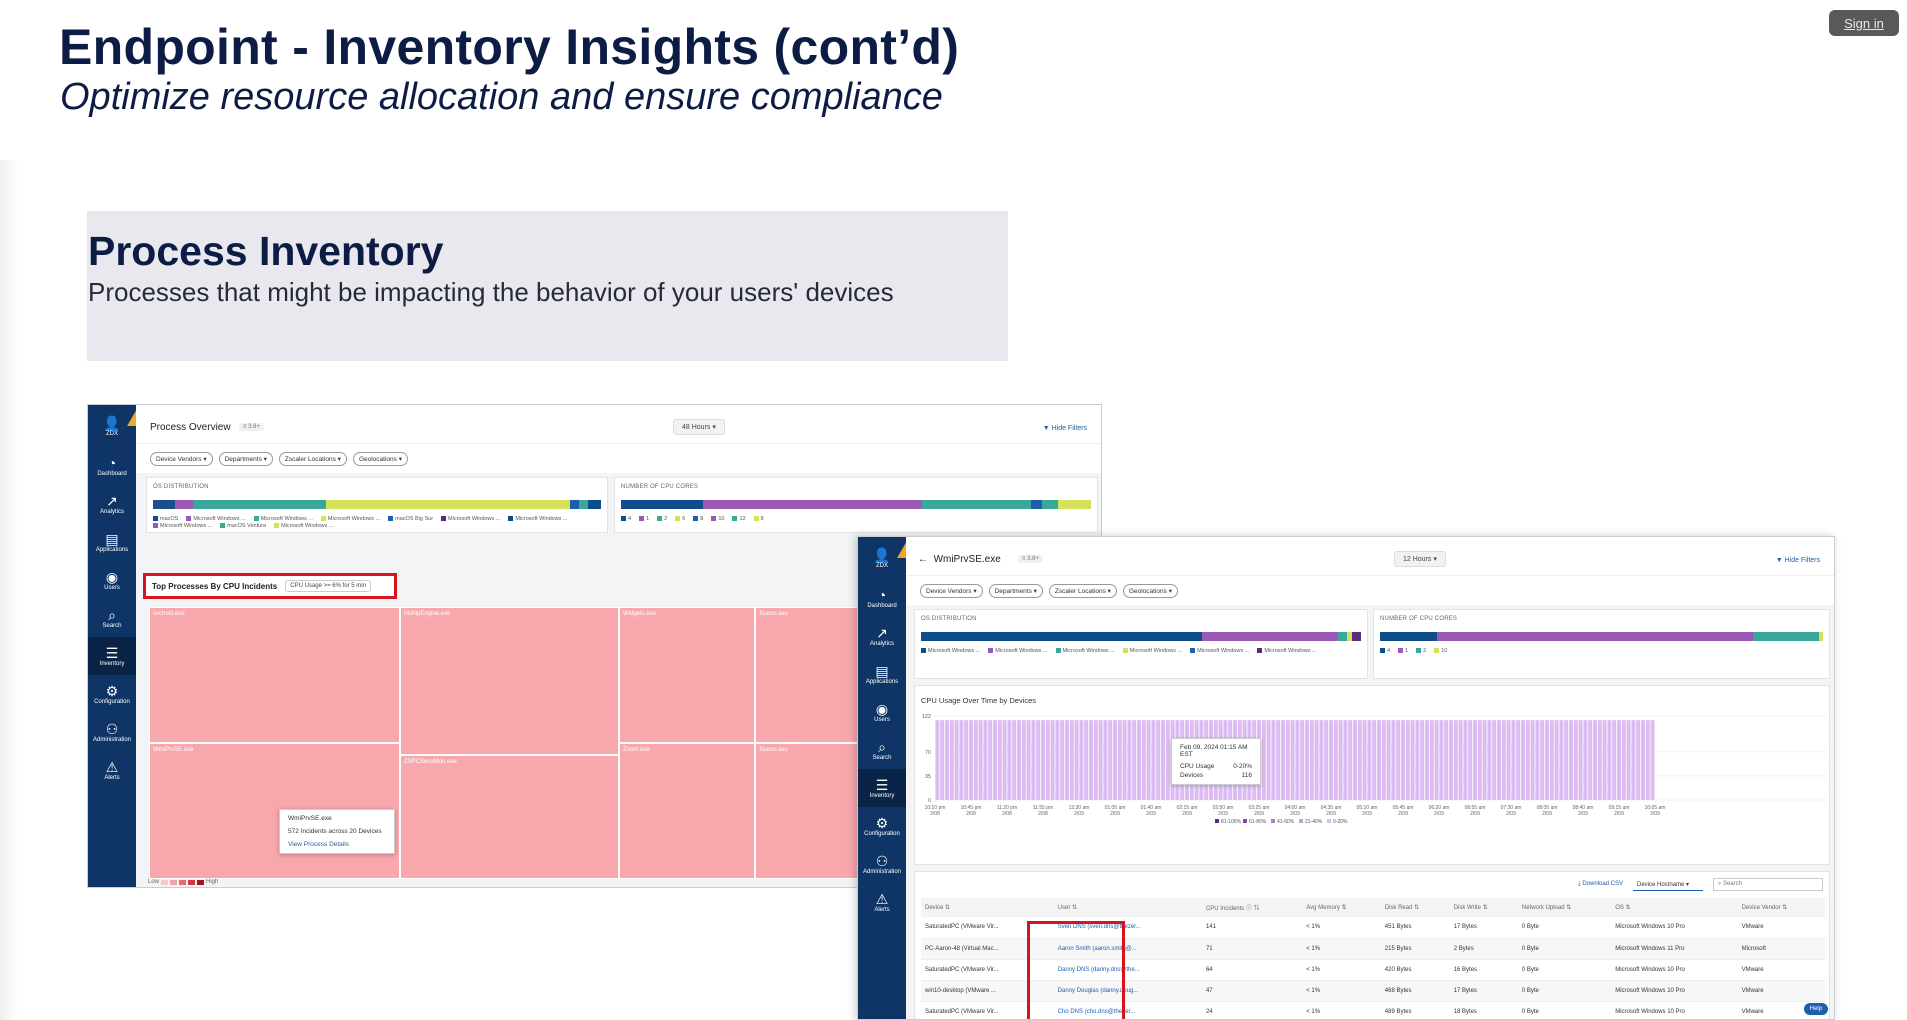 The width and height of the screenshot is (1907, 1020). What do you see at coordinates (1815, 1009) in the screenshot?
I see `help-button: Help` at bounding box center [1815, 1009].